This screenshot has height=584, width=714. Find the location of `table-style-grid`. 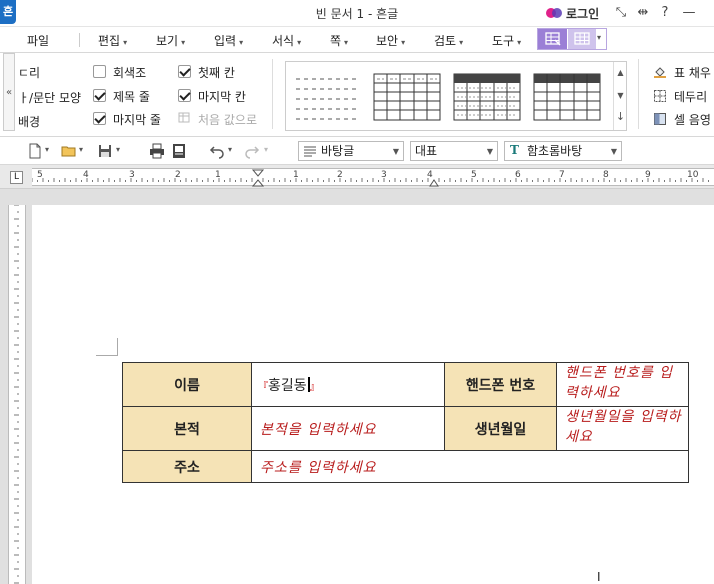

table-style-grid is located at coordinates (407, 97).